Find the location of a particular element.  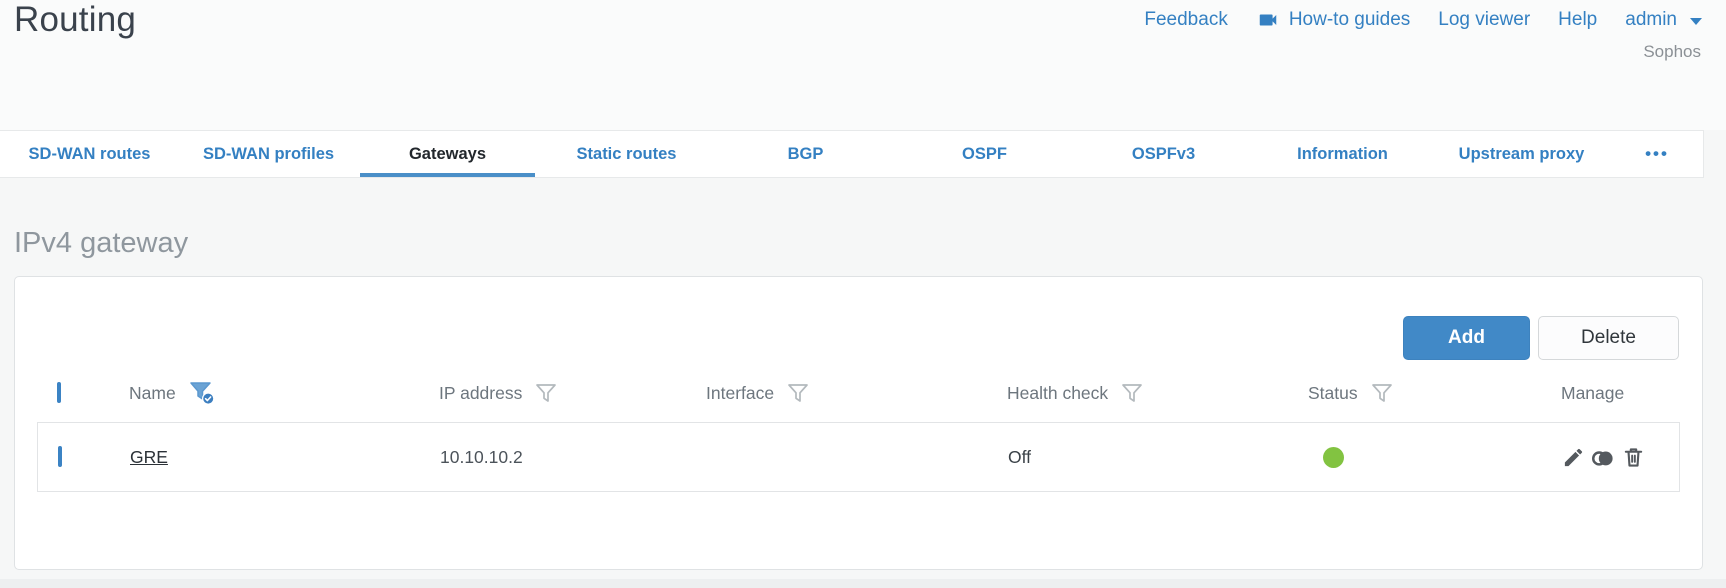

gateway-name-link: GRE is located at coordinates (149, 457).